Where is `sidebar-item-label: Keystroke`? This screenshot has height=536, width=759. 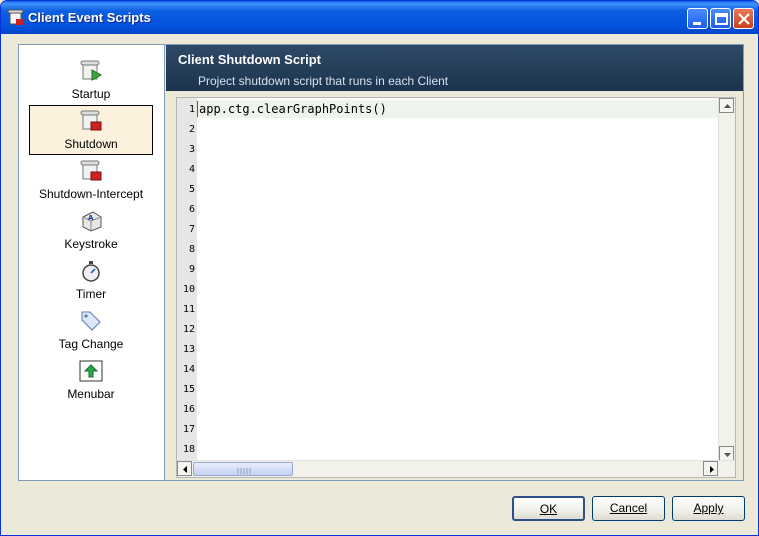 sidebar-item-label: Keystroke is located at coordinates (91, 244).